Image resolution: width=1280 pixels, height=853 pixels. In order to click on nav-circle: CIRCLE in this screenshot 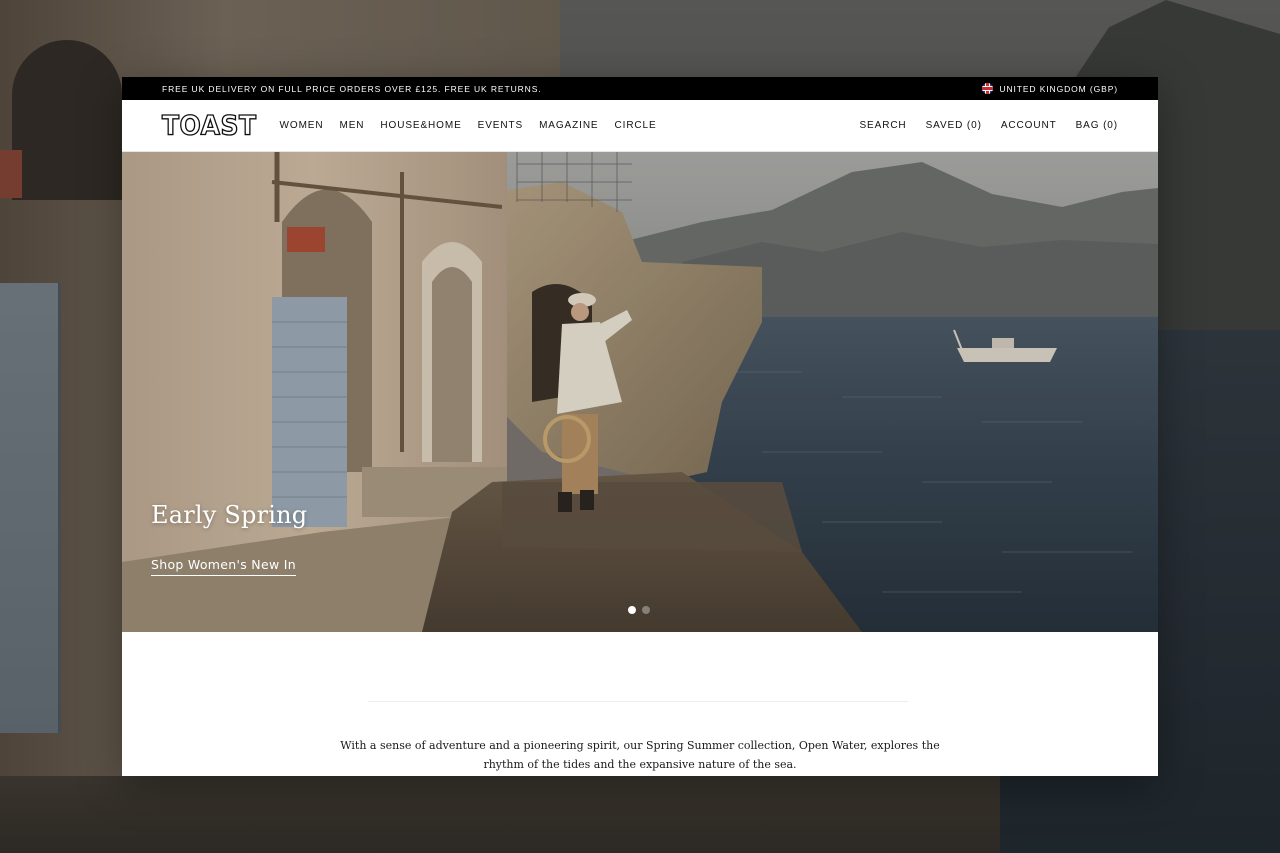, I will do `click(636, 125)`.